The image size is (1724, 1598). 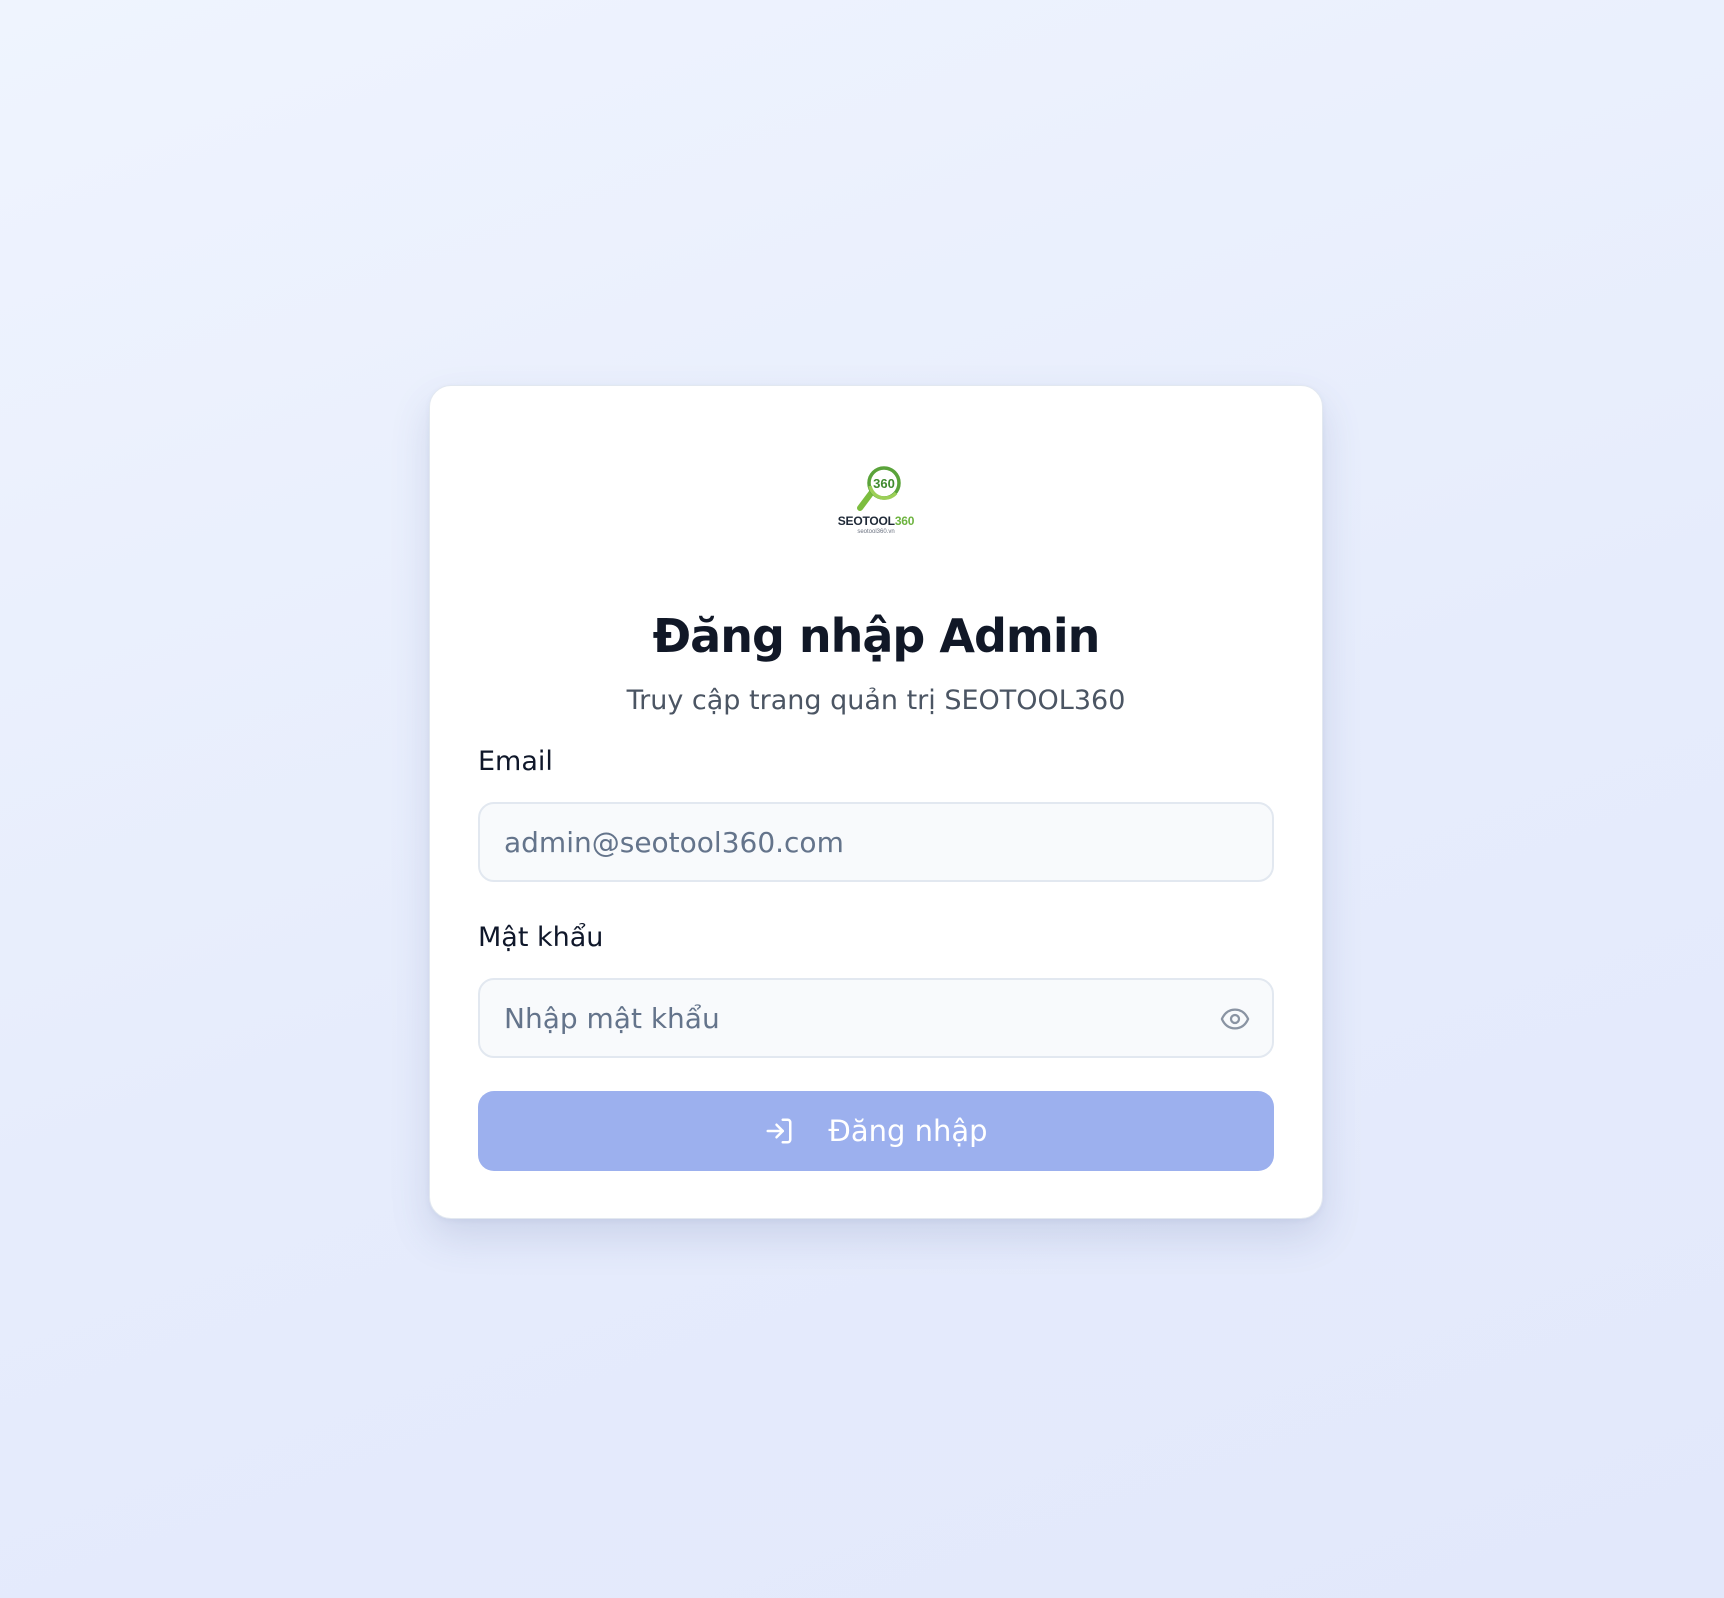 What do you see at coordinates (541, 937) in the screenshot?
I see `password-label: Mật khẩu` at bounding box center [541, 937].